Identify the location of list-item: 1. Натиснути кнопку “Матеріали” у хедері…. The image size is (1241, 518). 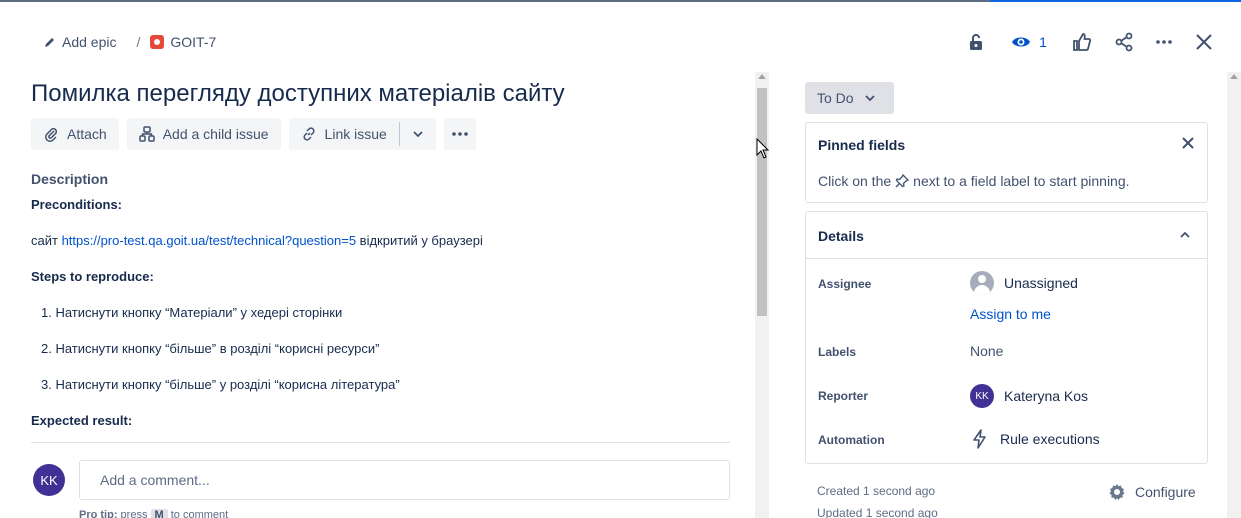
(192, 312).